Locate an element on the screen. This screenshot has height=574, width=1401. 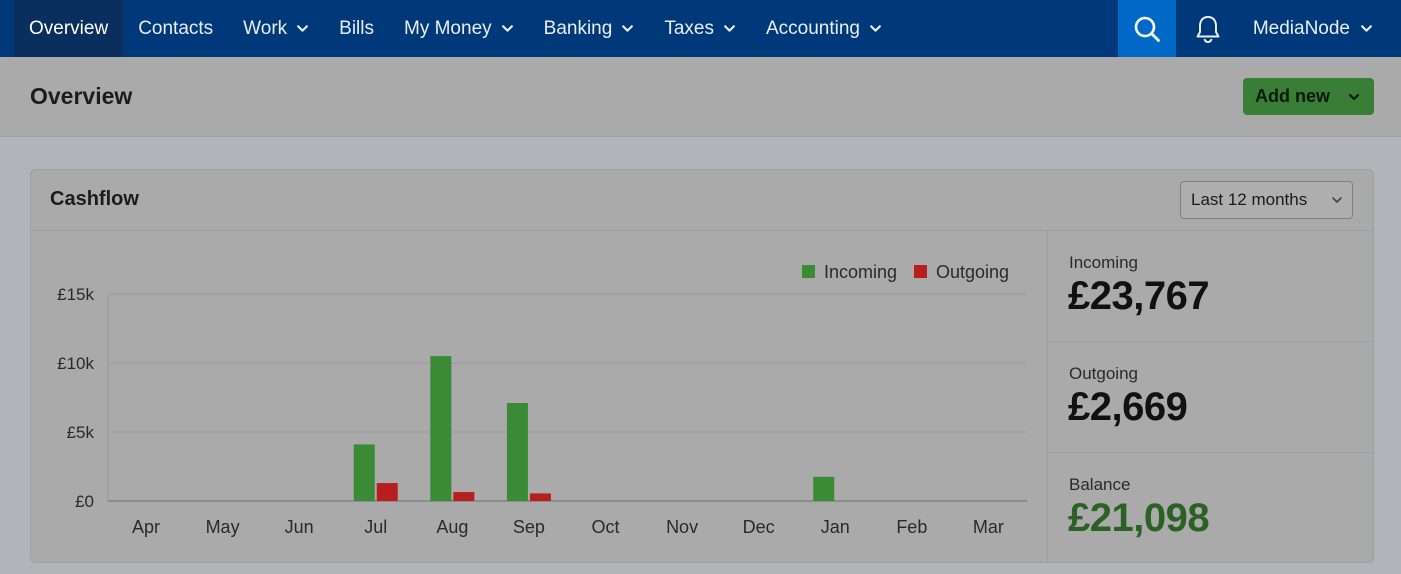
nav-item-bills: Bills is located at coordinates (356, 28).